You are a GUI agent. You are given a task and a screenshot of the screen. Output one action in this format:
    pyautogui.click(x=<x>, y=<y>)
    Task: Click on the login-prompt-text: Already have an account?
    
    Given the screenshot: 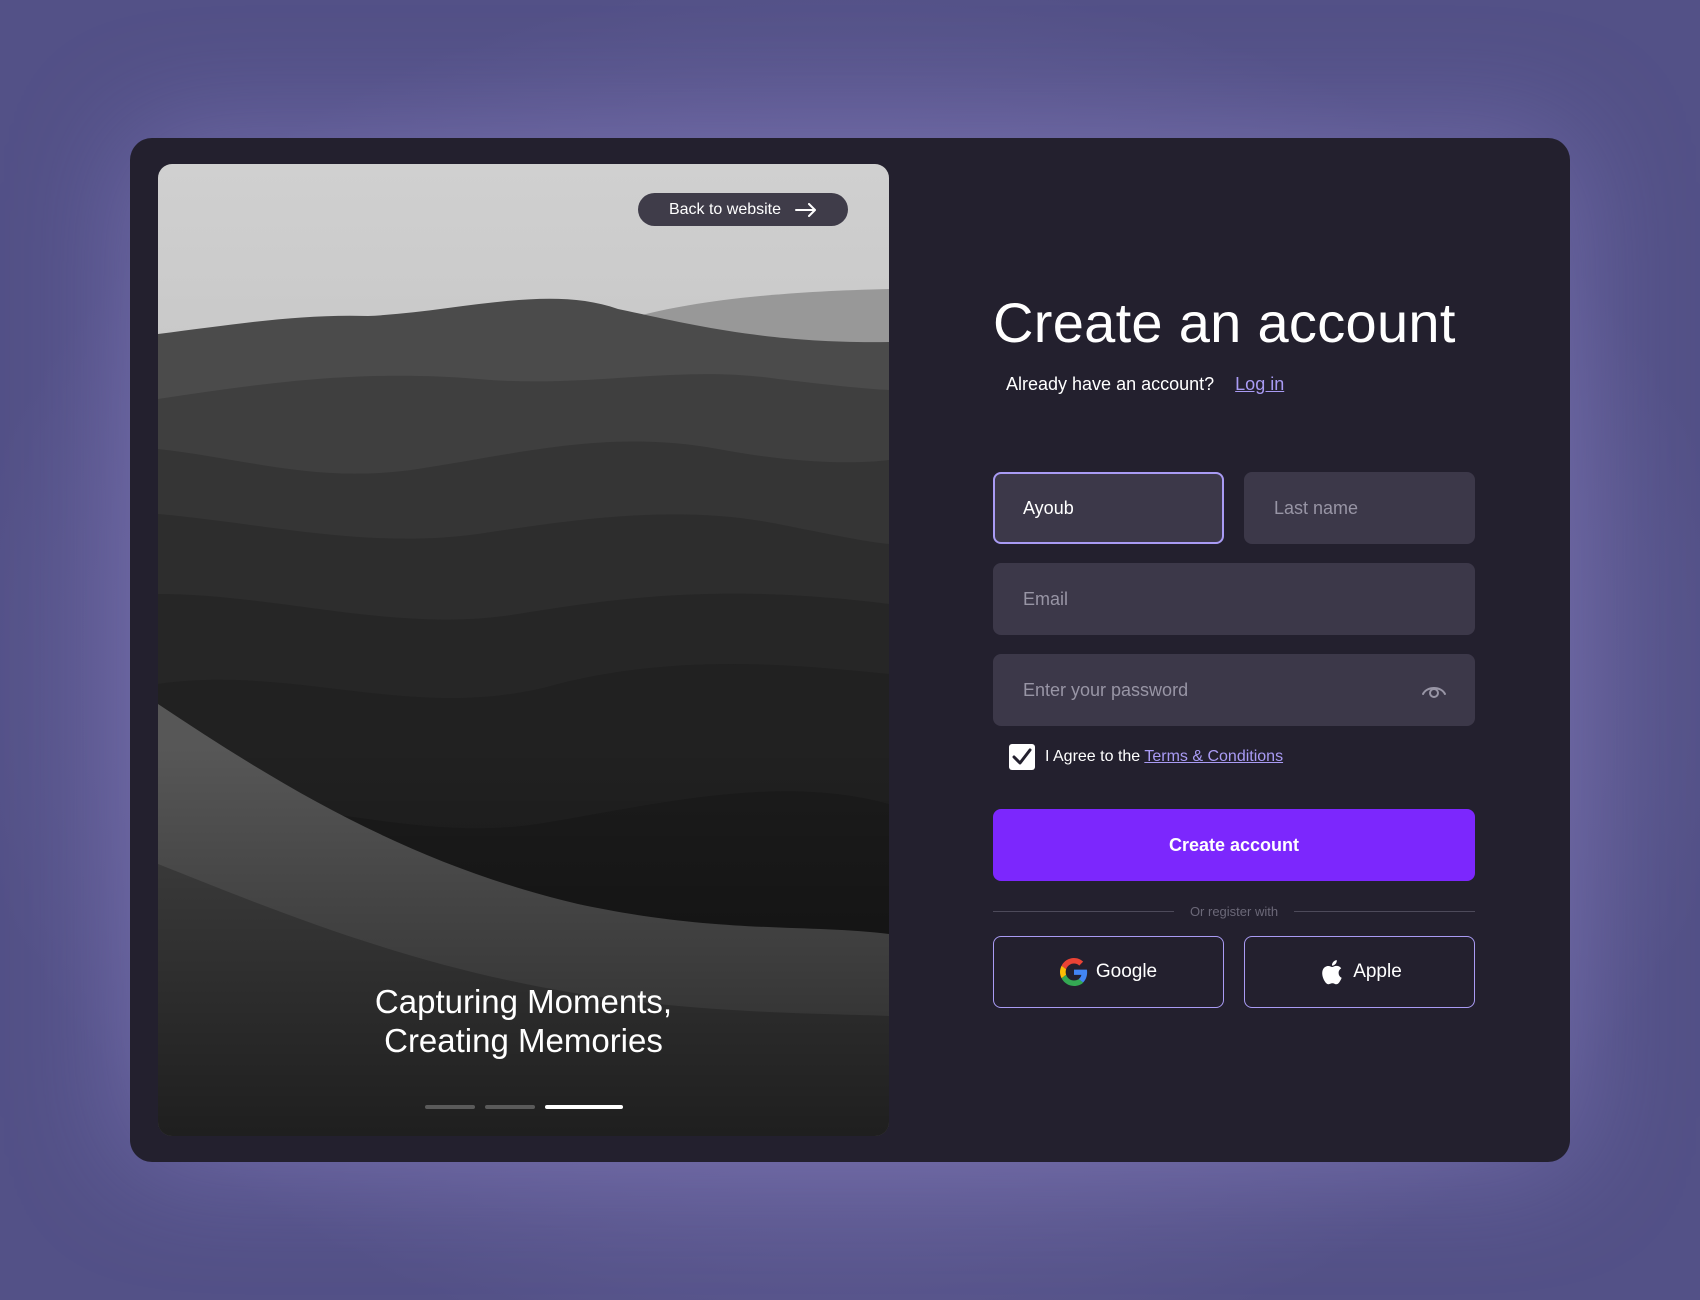 What is the action you would take?
    pyautogui.click(x=1110, y=384)
    